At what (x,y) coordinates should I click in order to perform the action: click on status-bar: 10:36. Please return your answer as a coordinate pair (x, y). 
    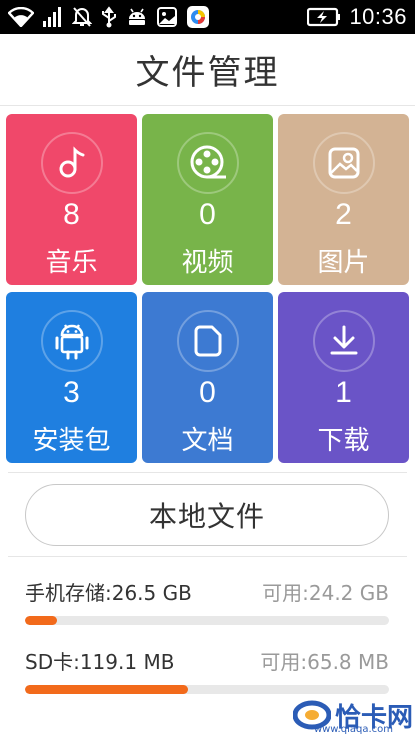
    Looking at the image, I should click on (207, 17).